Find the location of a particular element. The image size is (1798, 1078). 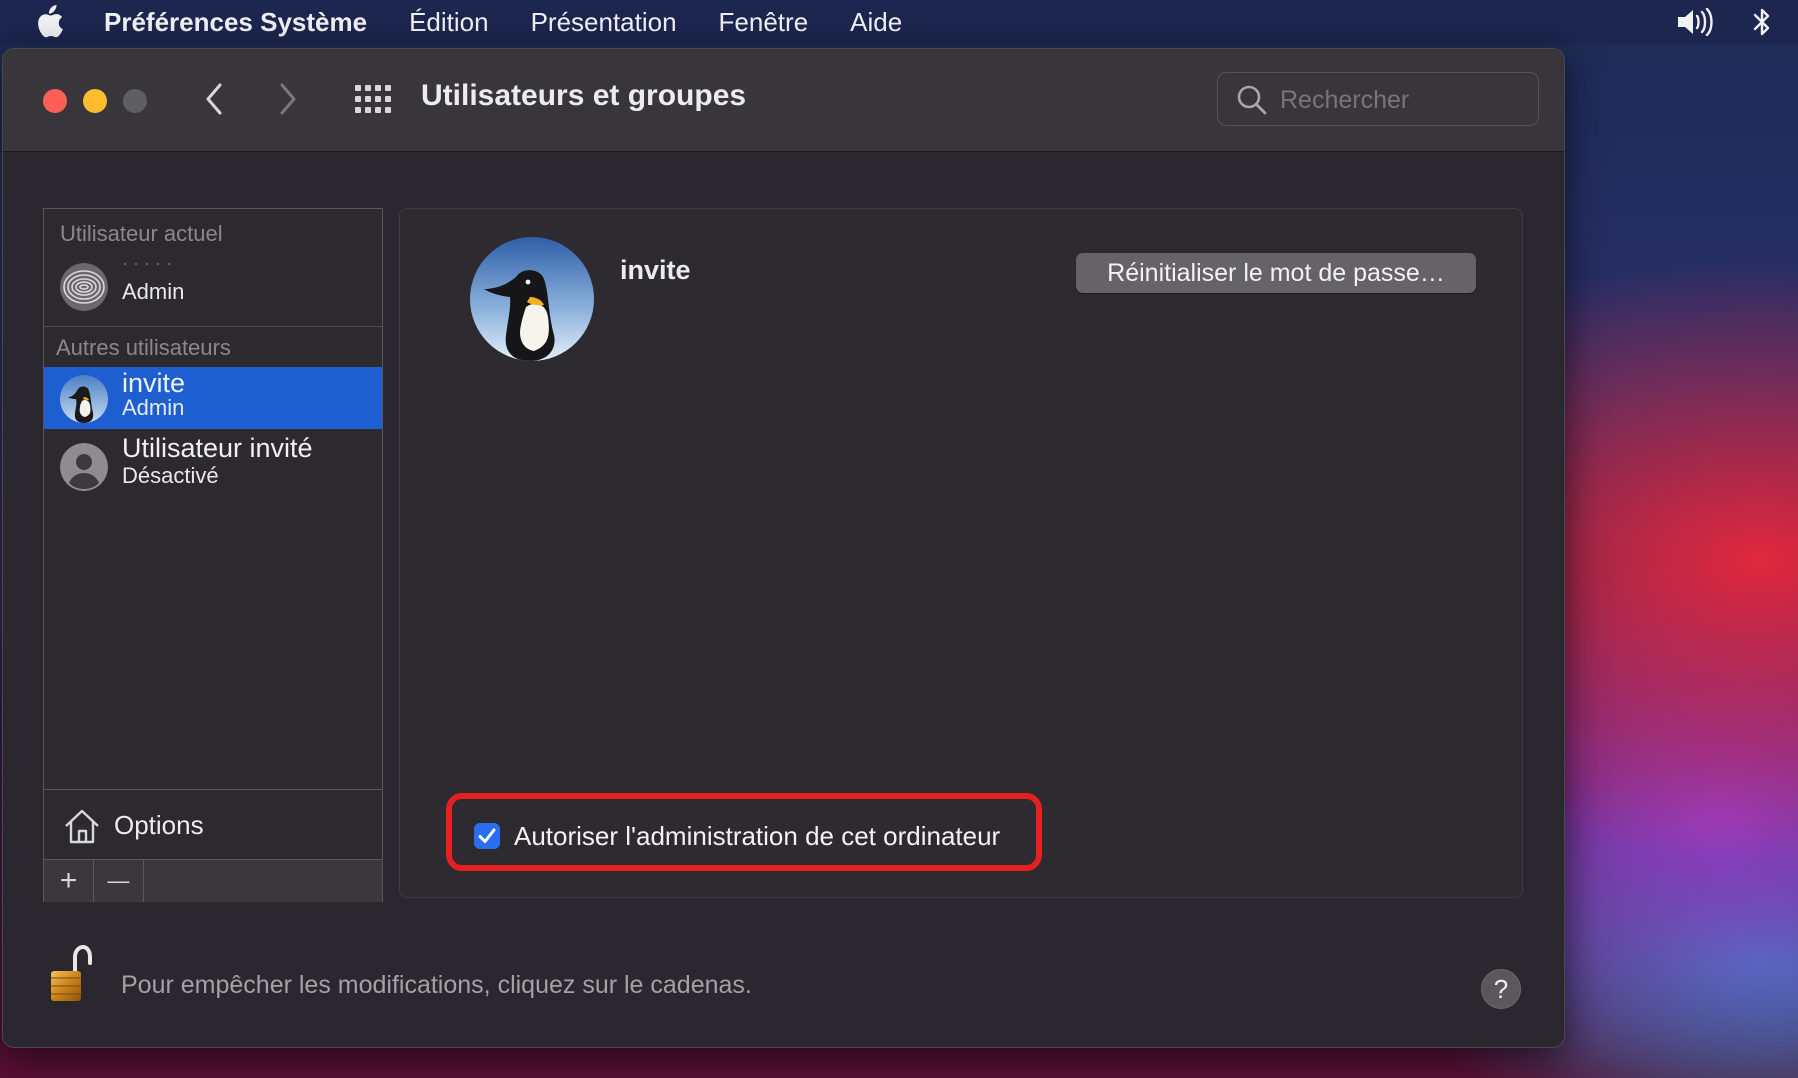

menu-edition: Édition is located at coordinates (449, 22).